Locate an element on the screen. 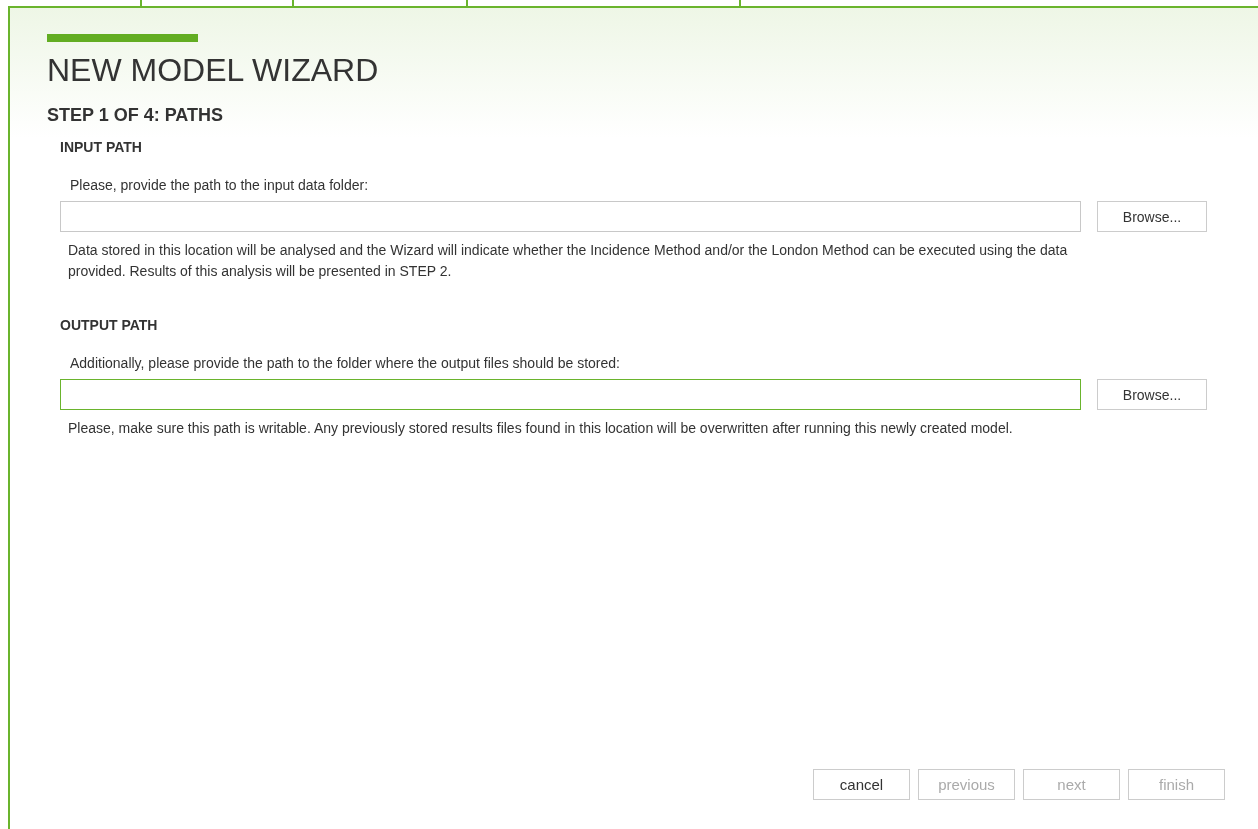 The height and width of the screenshot is (829, 1258). section-heading: INPUT PATH is located at coordinates (101, 147).